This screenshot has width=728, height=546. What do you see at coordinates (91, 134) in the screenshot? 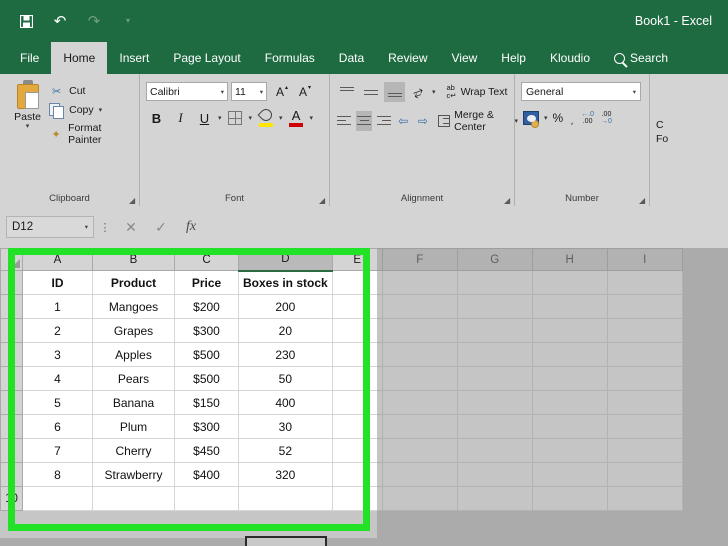
I see `format-painter-button: ✦ Format Painter` at bounding box center [91, 134].